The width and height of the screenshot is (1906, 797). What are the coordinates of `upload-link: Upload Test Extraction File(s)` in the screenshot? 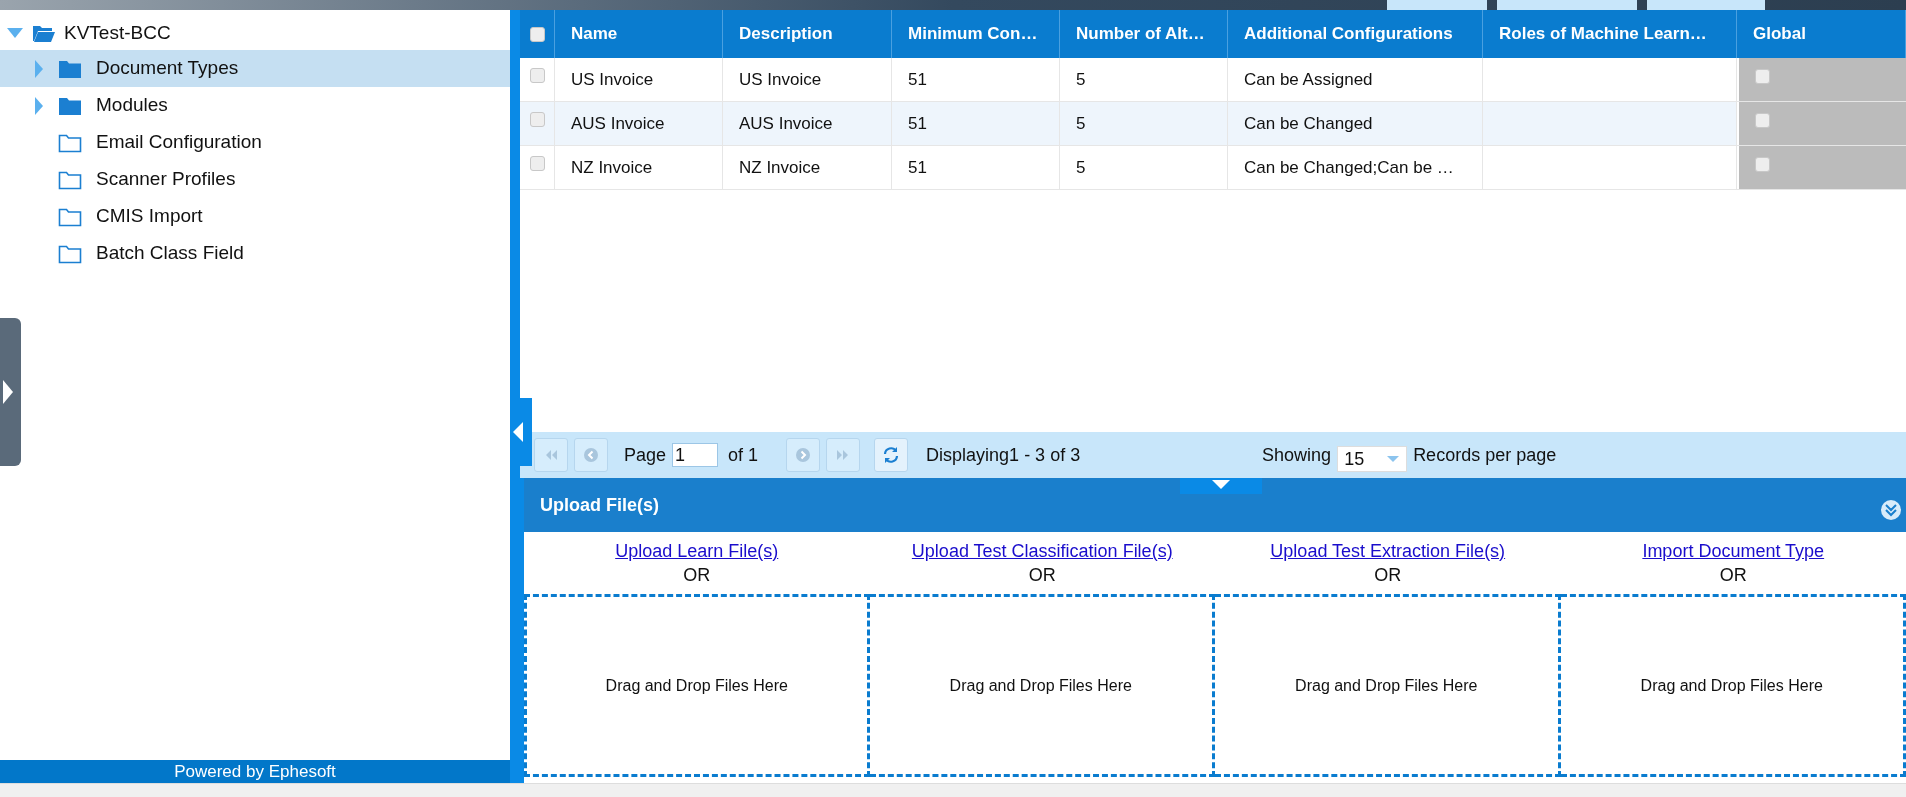 It's located at (1388, 551).